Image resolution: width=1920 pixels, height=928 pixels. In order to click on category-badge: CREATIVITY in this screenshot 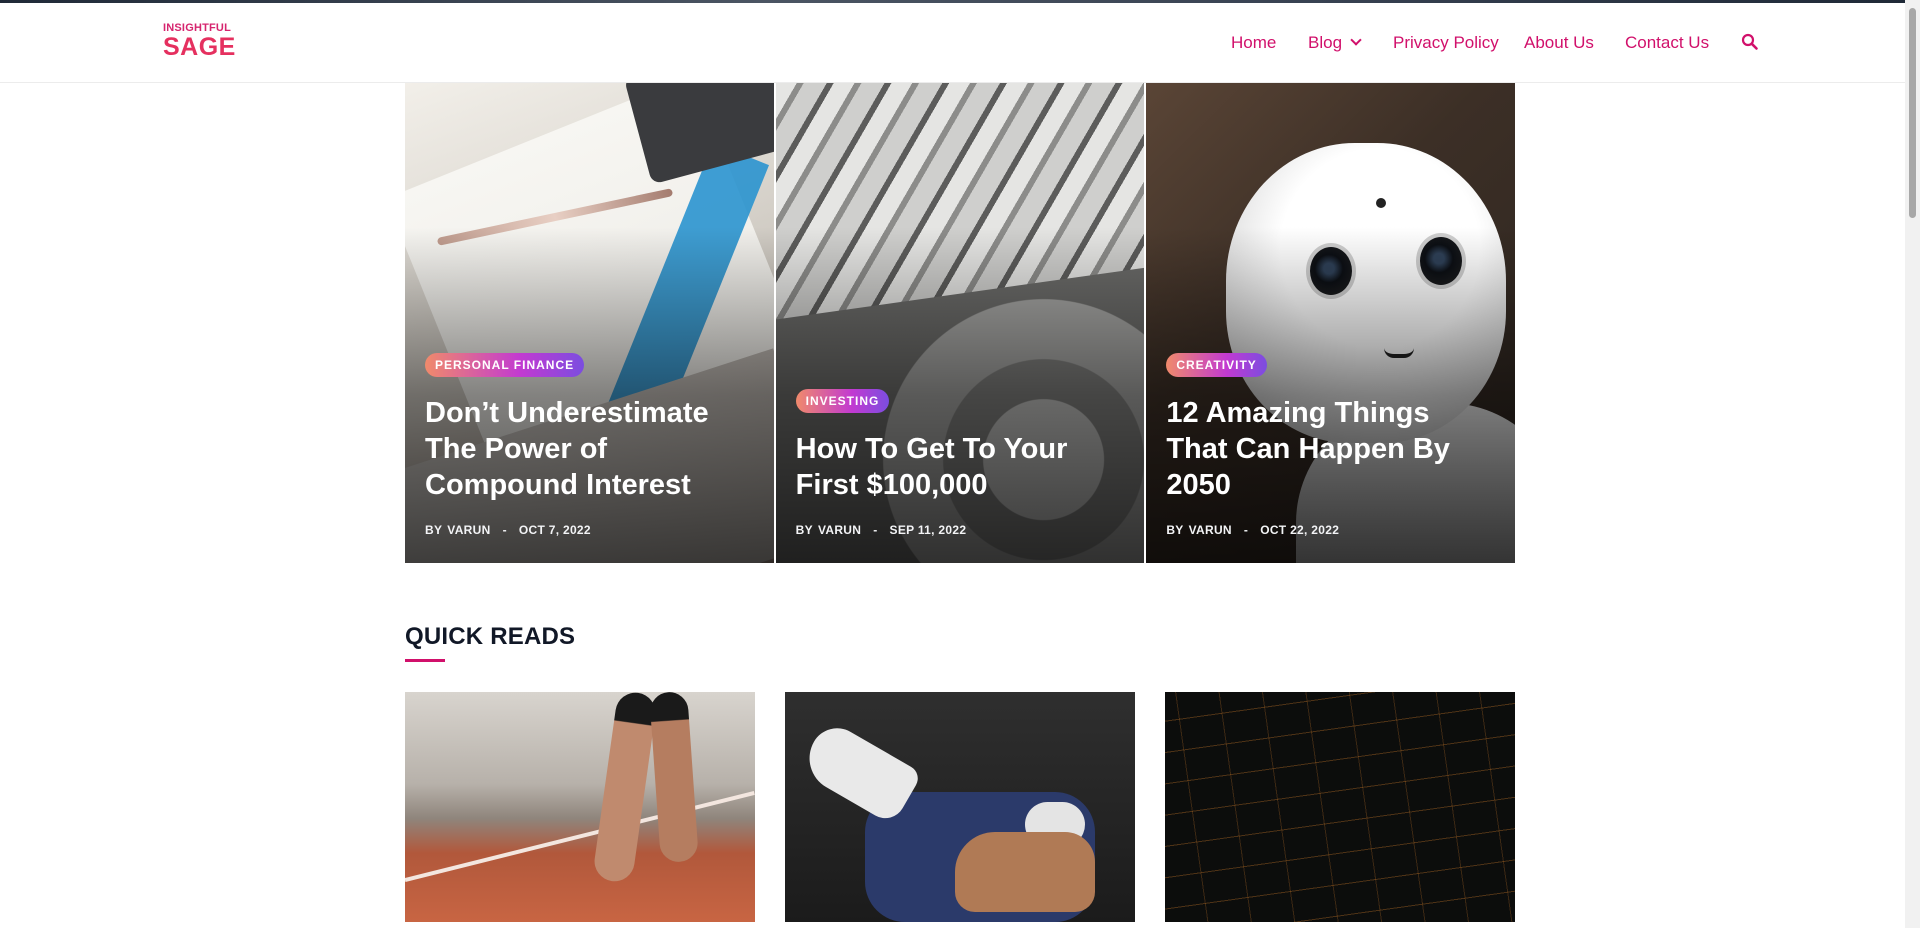, I will do `click(1216, 365)`.